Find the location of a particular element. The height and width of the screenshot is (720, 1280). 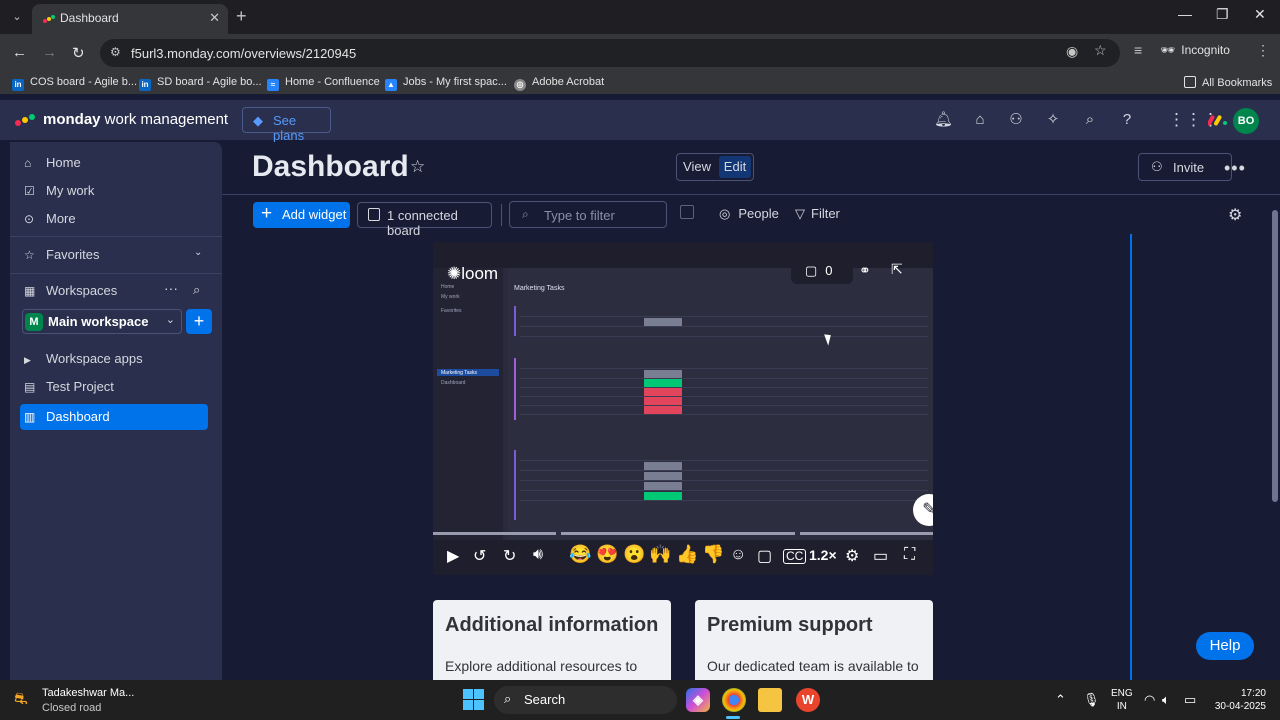

forward-icon: → is located at coordinates (49, 52).